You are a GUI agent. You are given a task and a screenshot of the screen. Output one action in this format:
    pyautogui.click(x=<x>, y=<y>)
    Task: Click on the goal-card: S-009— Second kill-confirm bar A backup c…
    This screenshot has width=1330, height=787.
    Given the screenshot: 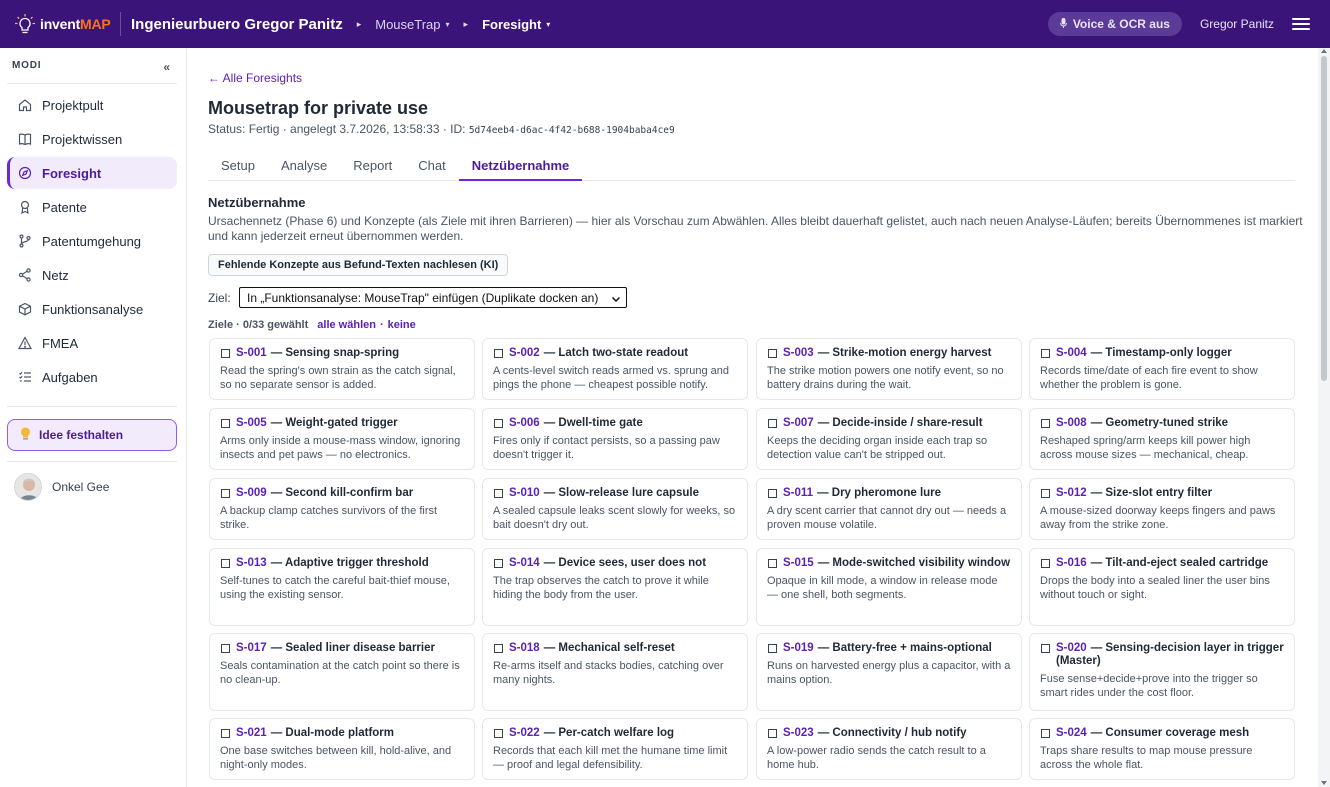 What is the action you would take?
    pyautogui.click(x=342, y=509)
    